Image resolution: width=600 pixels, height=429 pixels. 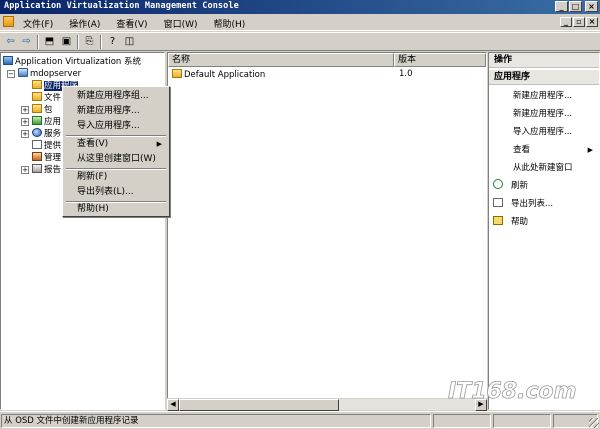 I want to click on status-panel, so click(x=462, y=421).